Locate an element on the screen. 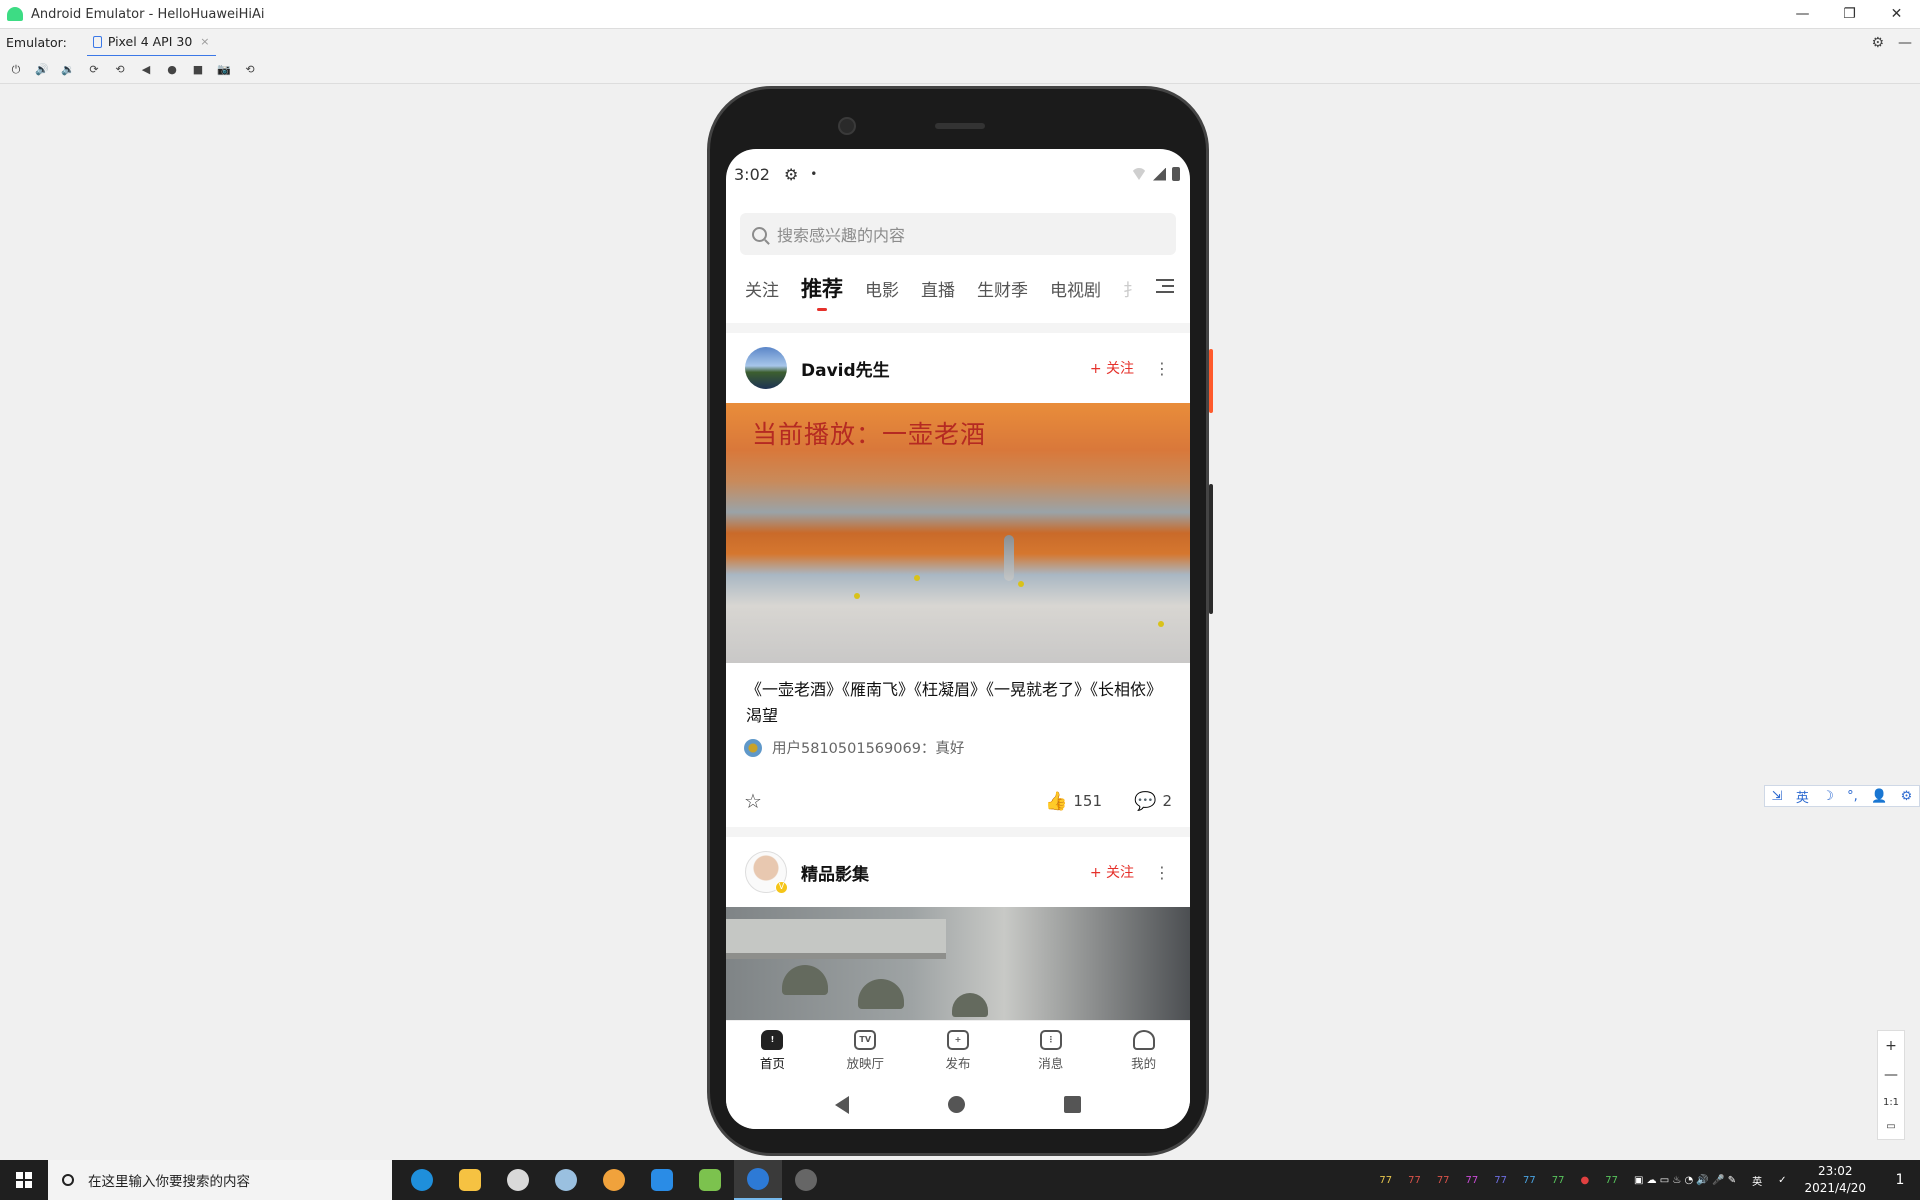 The width and height of the screenshot is (1920, 1200). collapse-icon: — is located at coordinates (1905, 43).